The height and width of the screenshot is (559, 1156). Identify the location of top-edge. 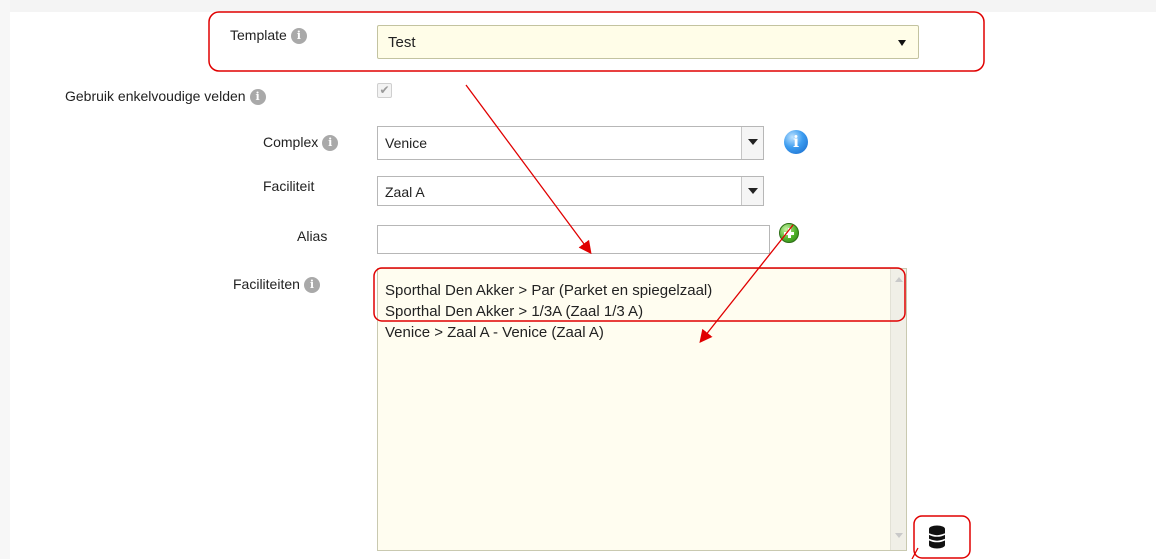
(578, 6).